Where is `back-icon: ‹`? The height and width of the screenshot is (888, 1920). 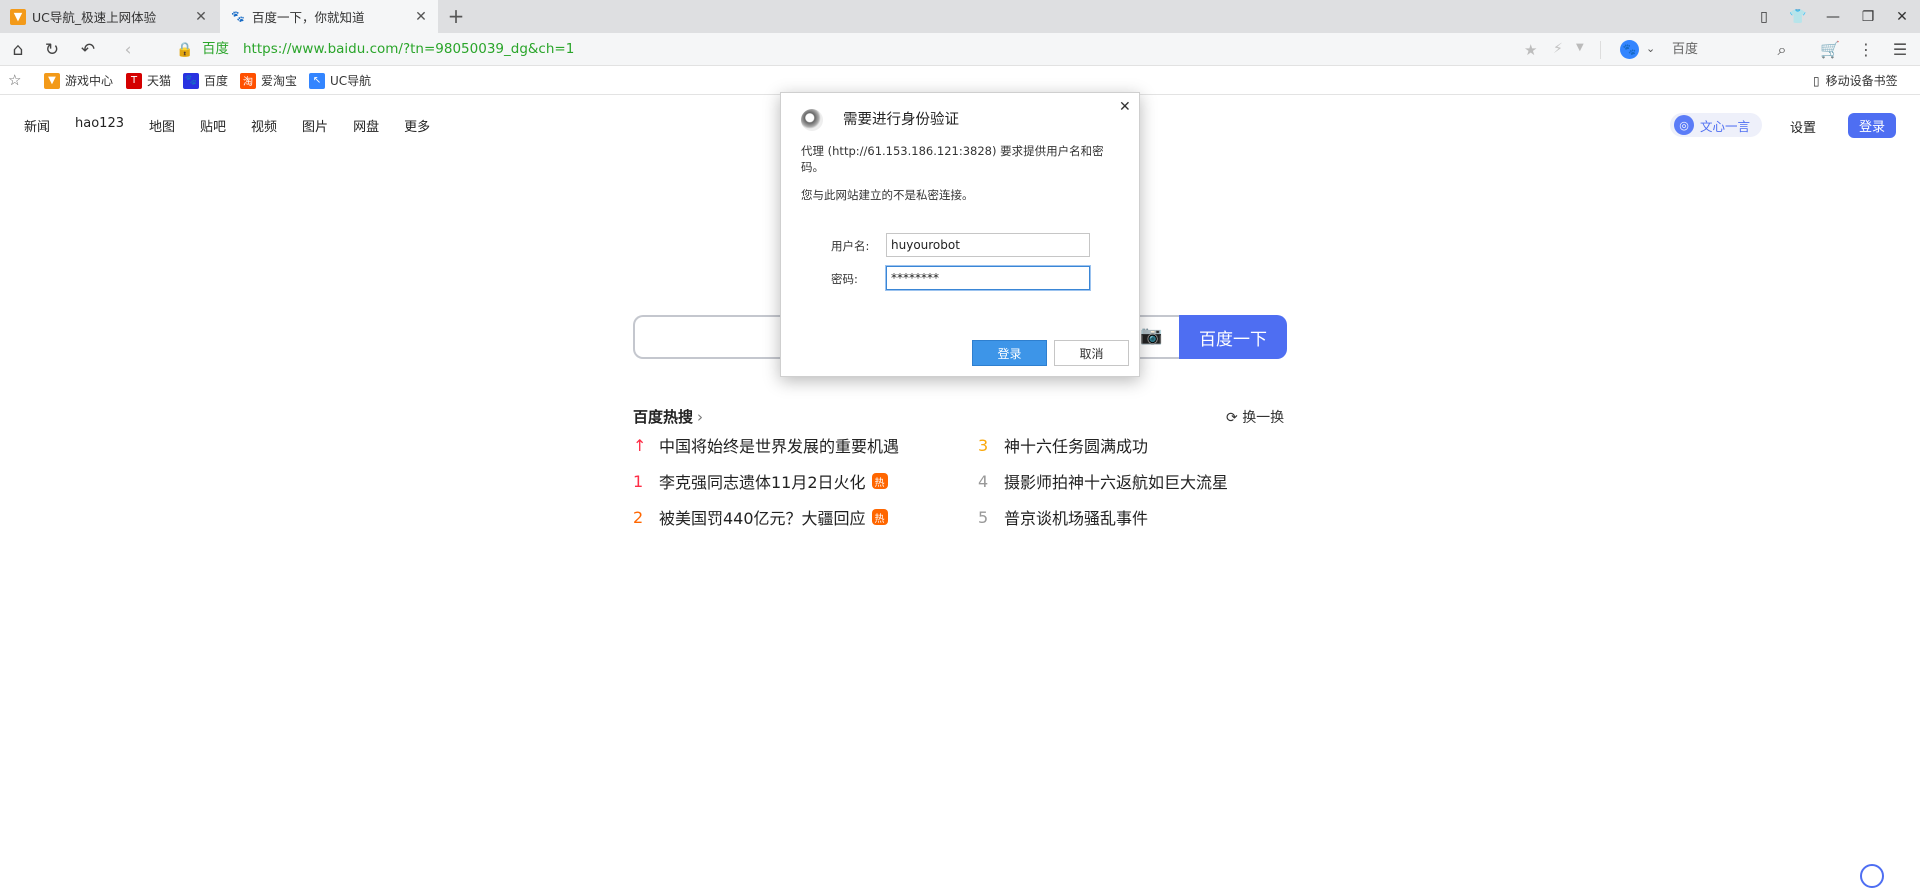
back-icon: ‹ is located at coordinates (128, 49).